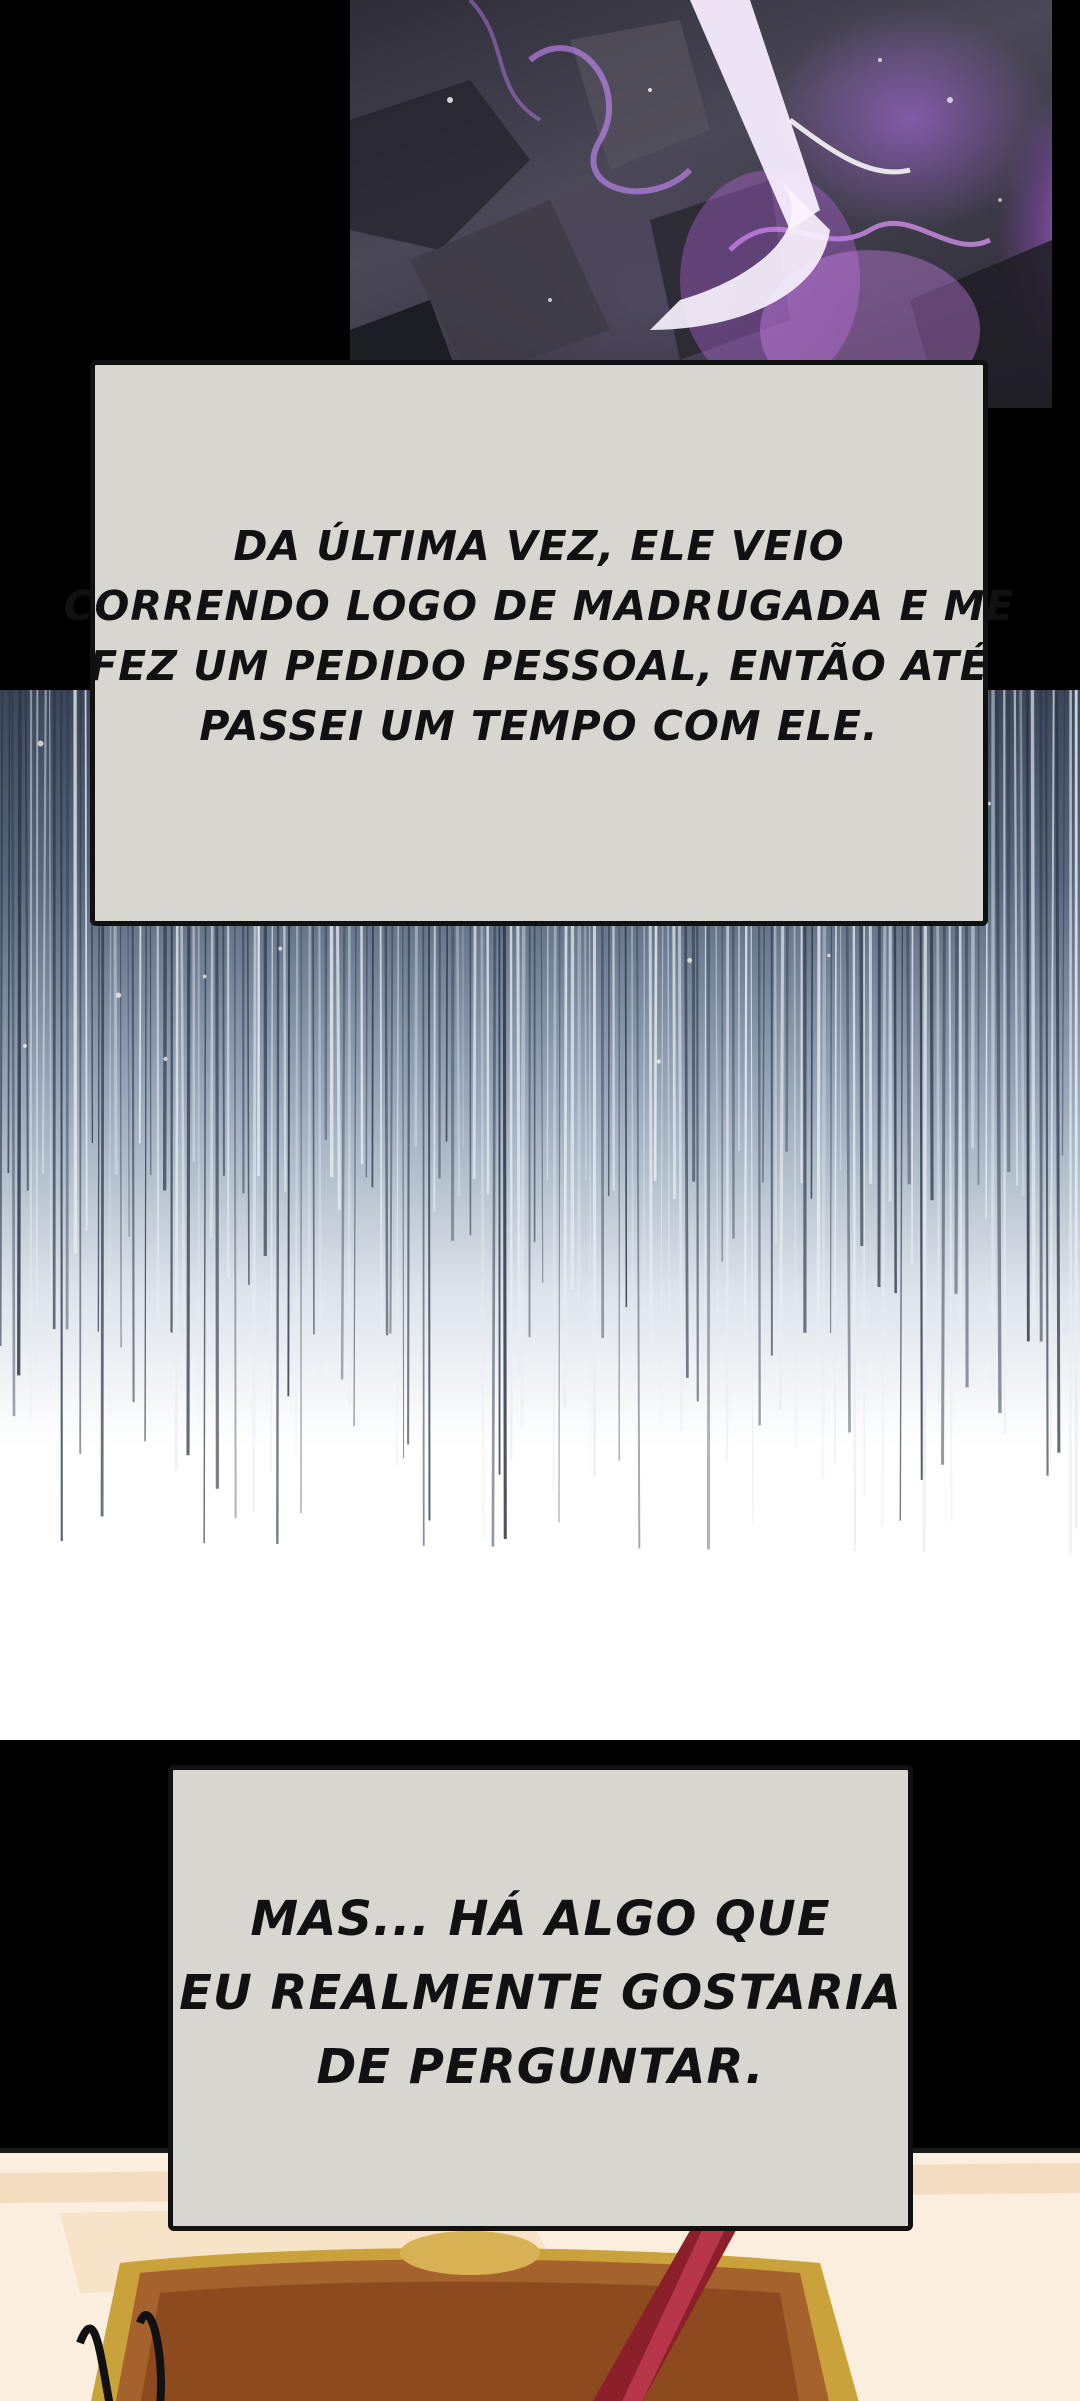 The image size is (1080, 2401). What do you see at coordinates (540, 1919) in the screenshot?
I see `narration-line: MAS... HÁ ALGO QUE` at bounding box center [540, 1919].